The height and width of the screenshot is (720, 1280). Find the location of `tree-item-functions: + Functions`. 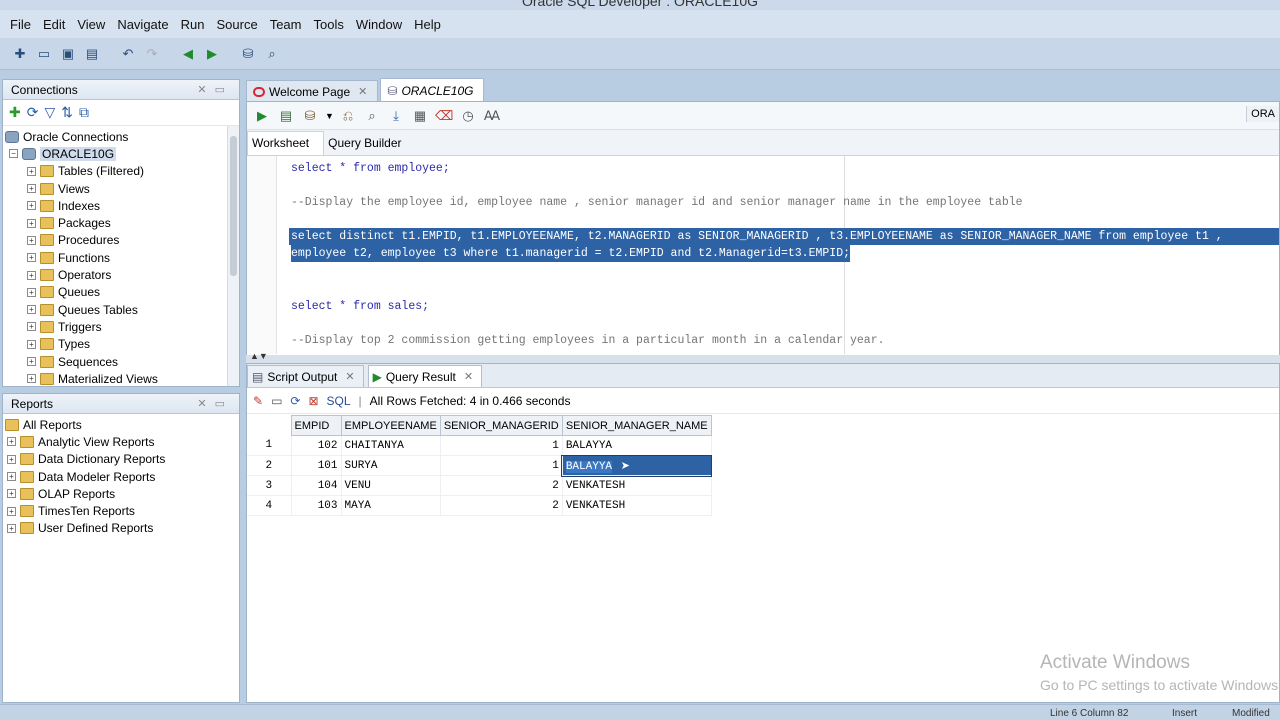

tree-item-functions: + Functions is located at coordinates (121, 257).